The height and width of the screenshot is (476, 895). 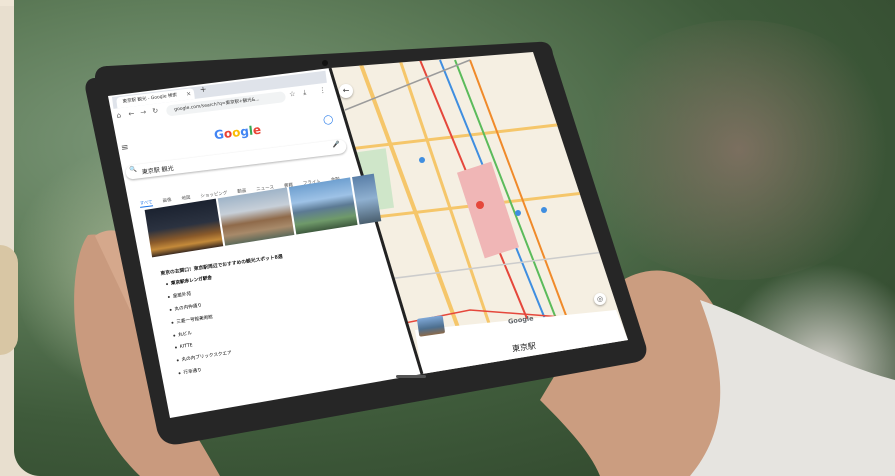 What do you see at coordinates (133, 169) in the screenshot?
I see `search-icon: 🔍` at bounding box center [133, 169].